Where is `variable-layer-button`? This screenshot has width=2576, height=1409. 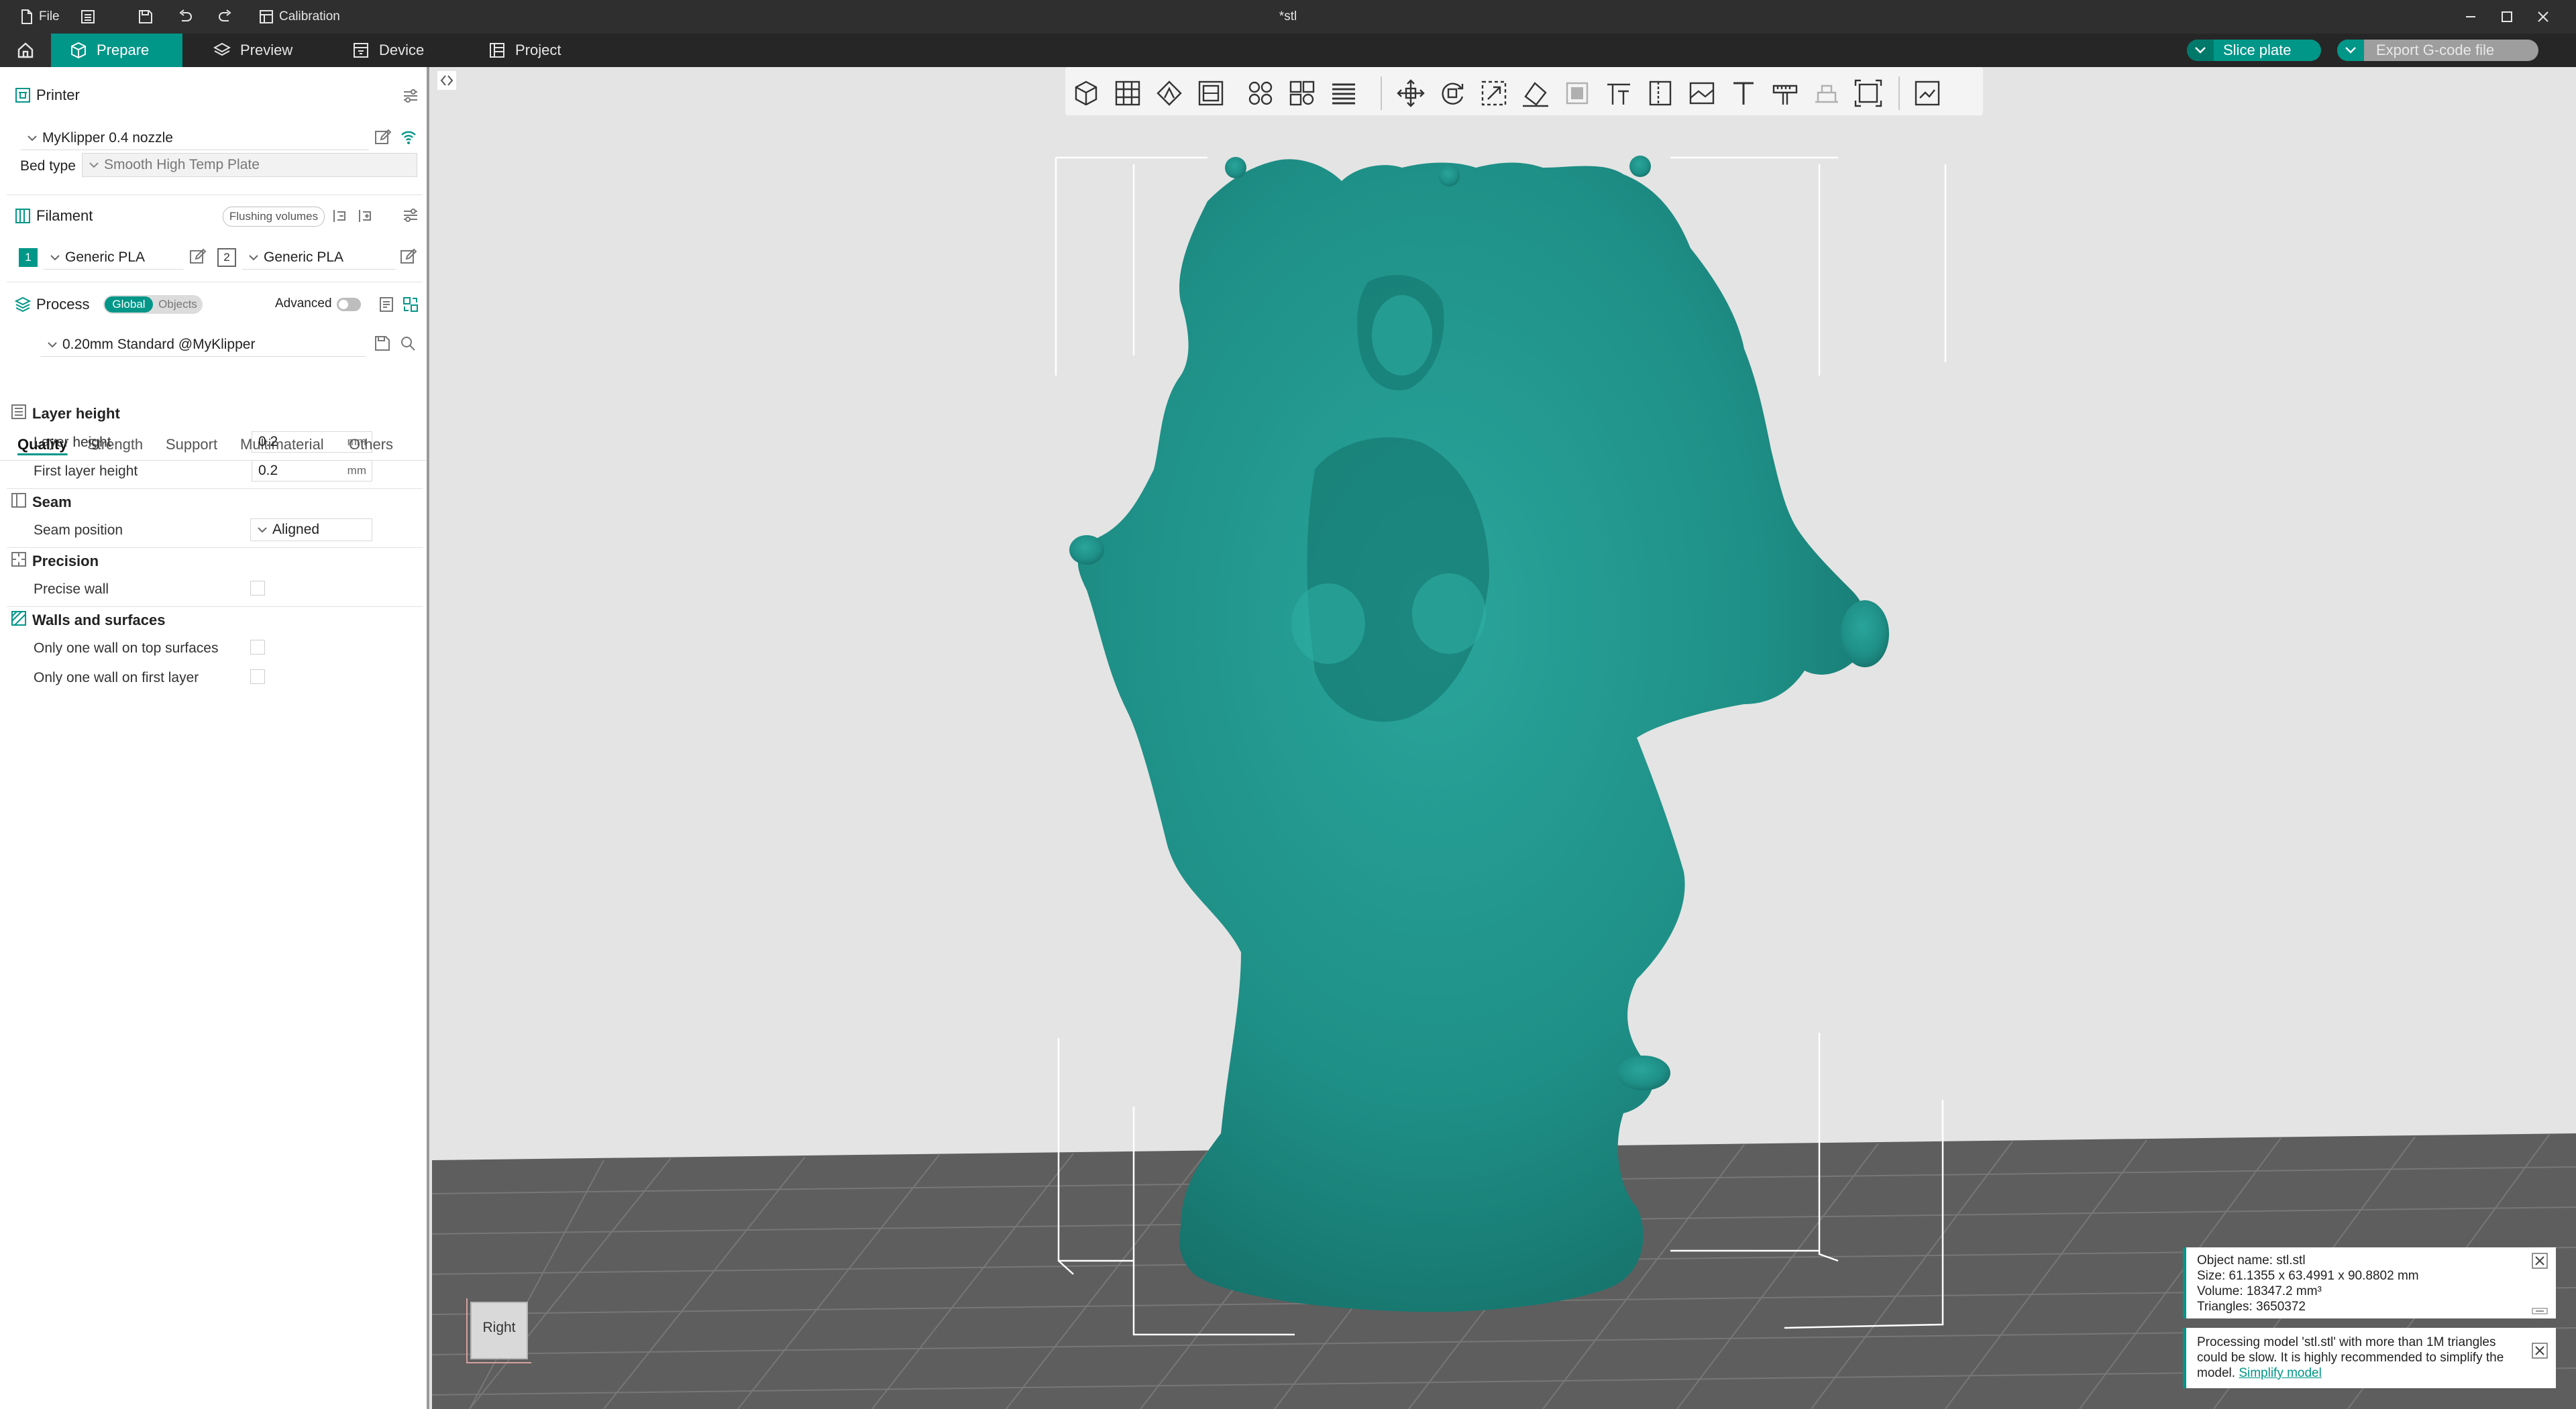 variable-layer-button is located at coordinates (1343, 93).